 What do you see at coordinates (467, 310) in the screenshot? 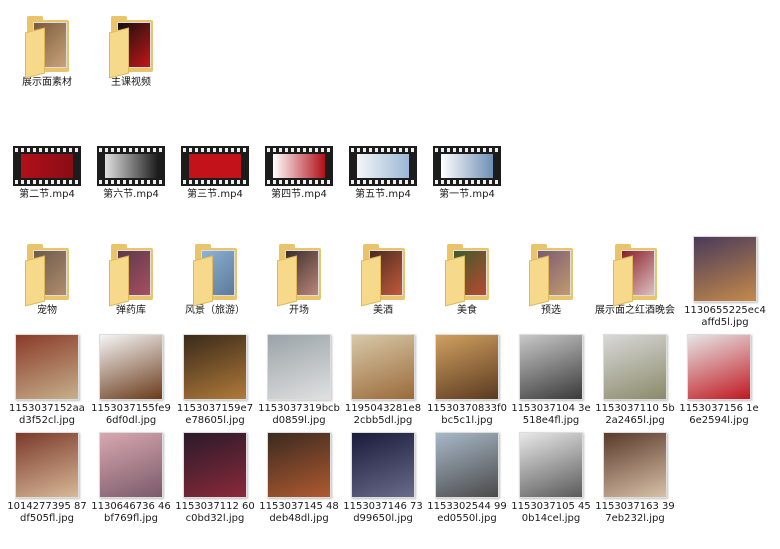
I see `folder-label: 美食` at bounding box center [467, 310].